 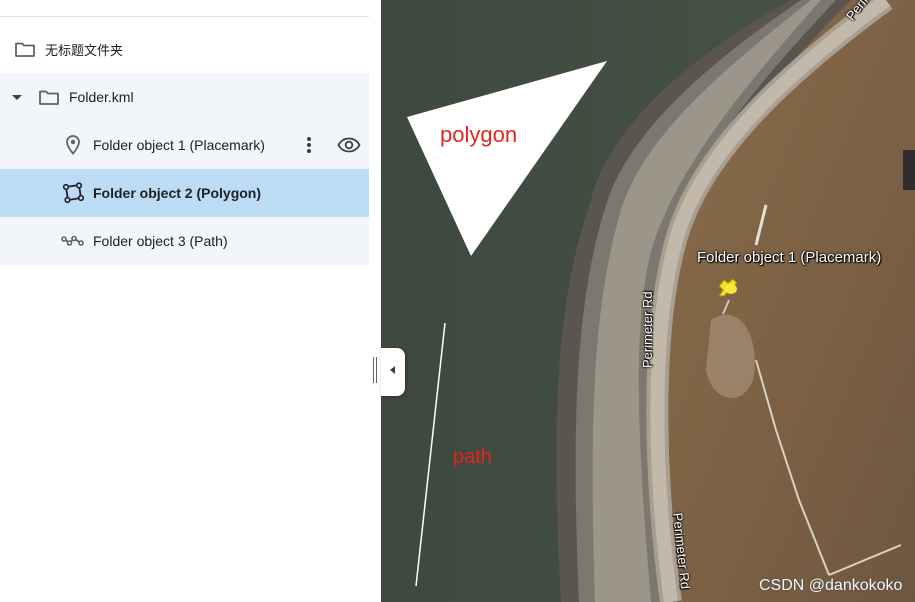 I want to click on watermark: CSDN @dankokoko, so click(x=831, y=585).